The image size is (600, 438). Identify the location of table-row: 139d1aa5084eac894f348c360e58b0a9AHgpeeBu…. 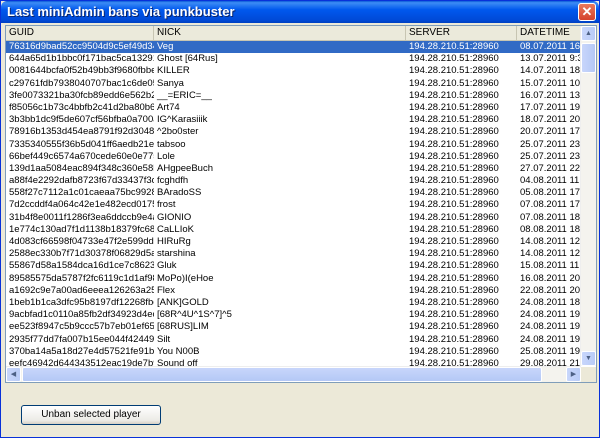
(293, 169).